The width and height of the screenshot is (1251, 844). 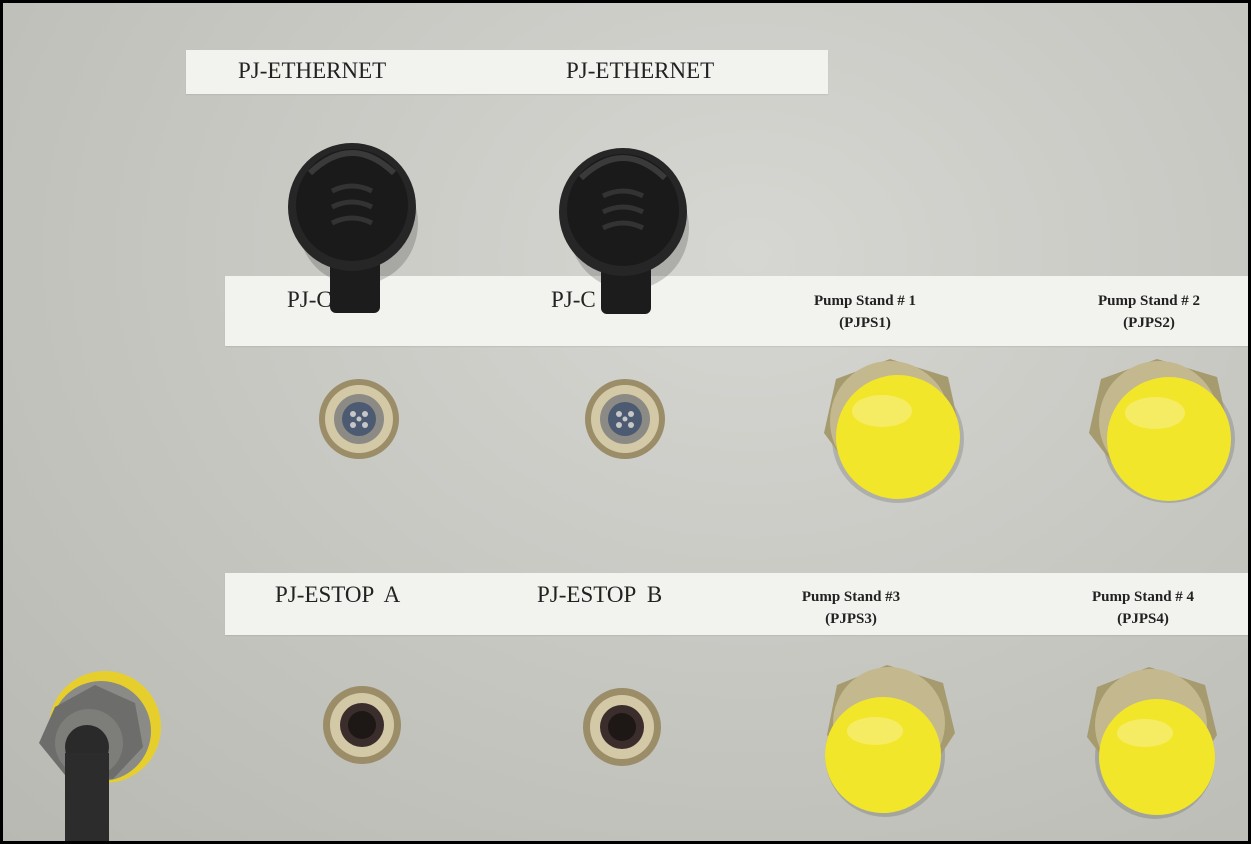 I want to click on label-pump-stand-2: Pump Stand # 2 (PJPS2), so click(x=1149, y=312).